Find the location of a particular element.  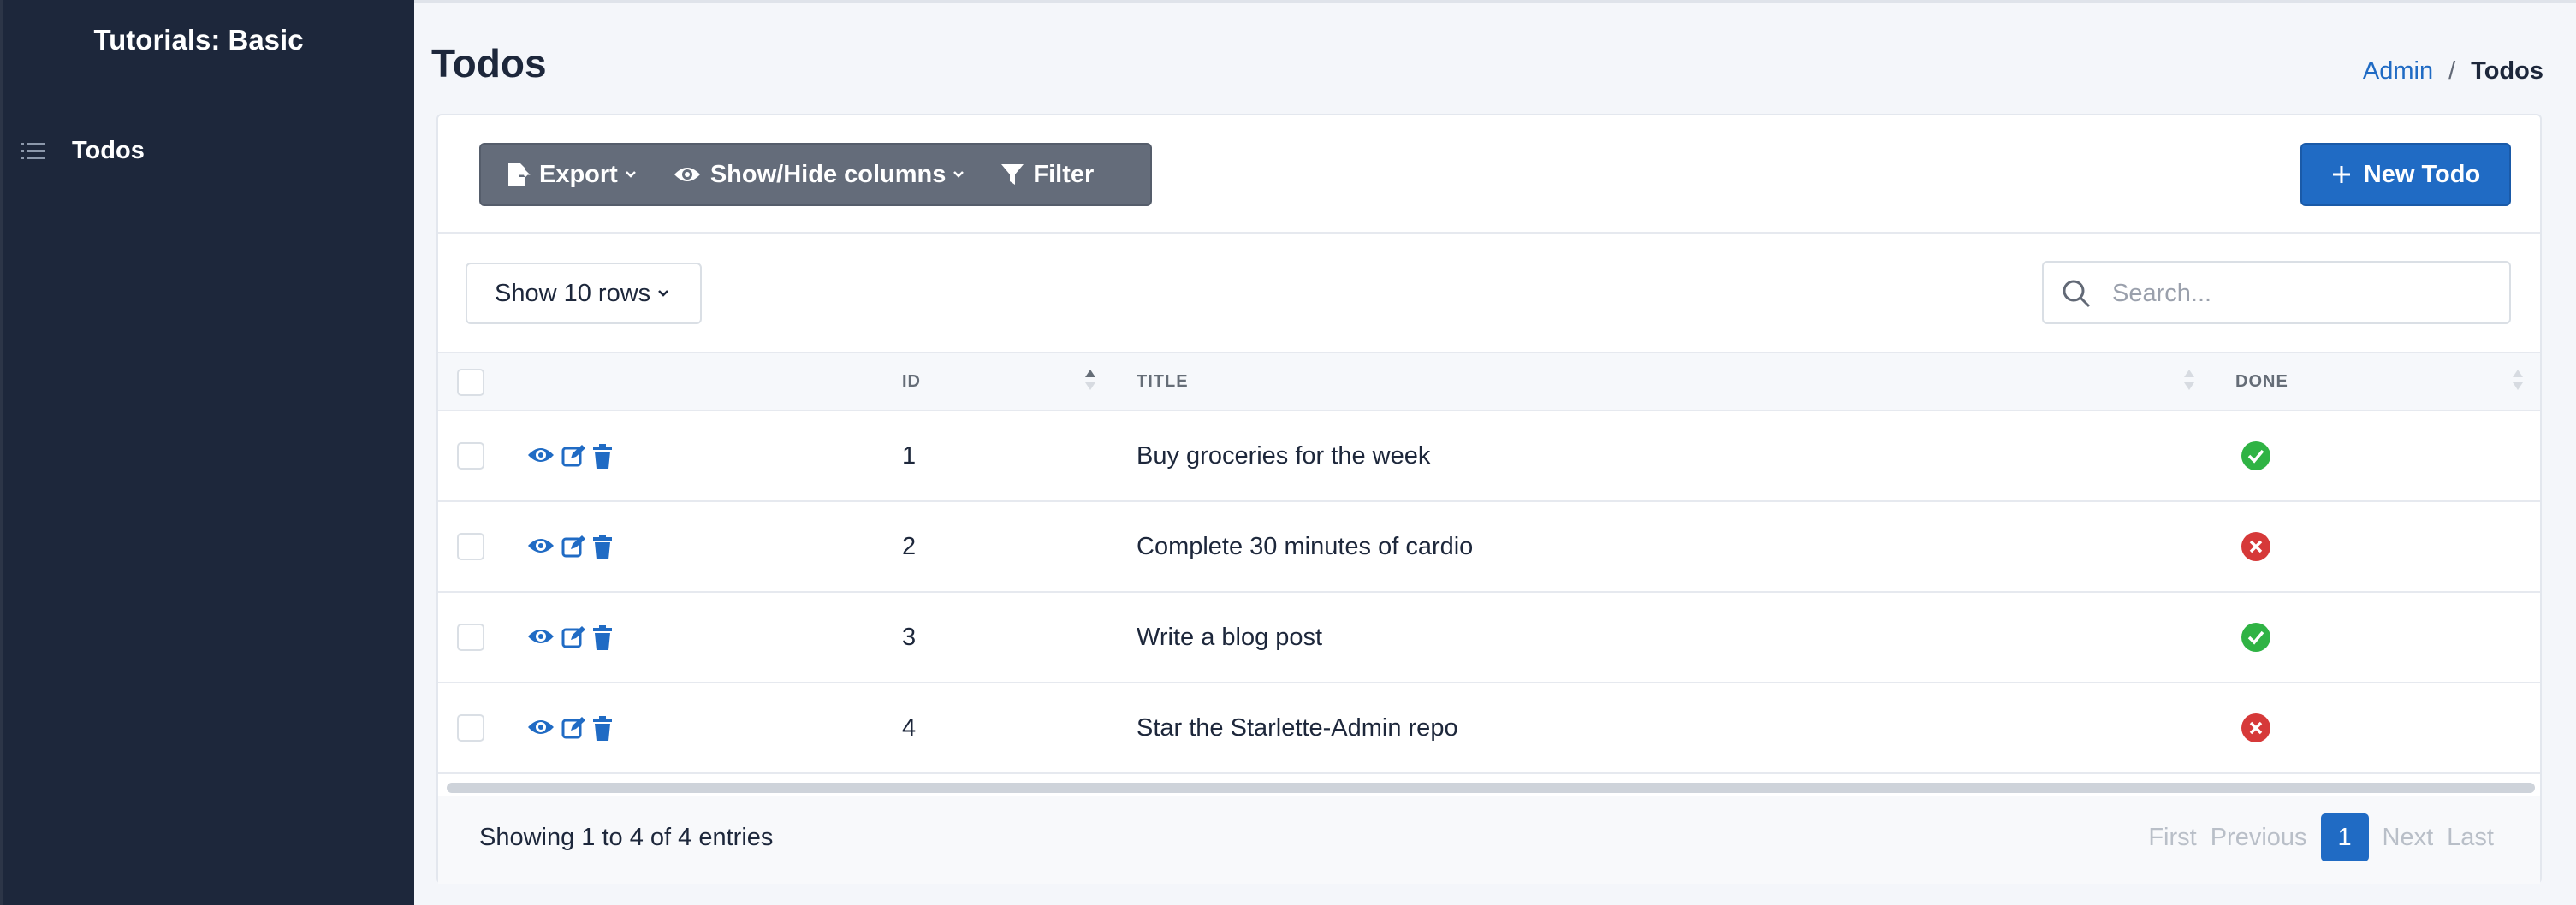

toolbar: Export Show/Hide columns Filter New Todo is located at coordinates (1489, 174).